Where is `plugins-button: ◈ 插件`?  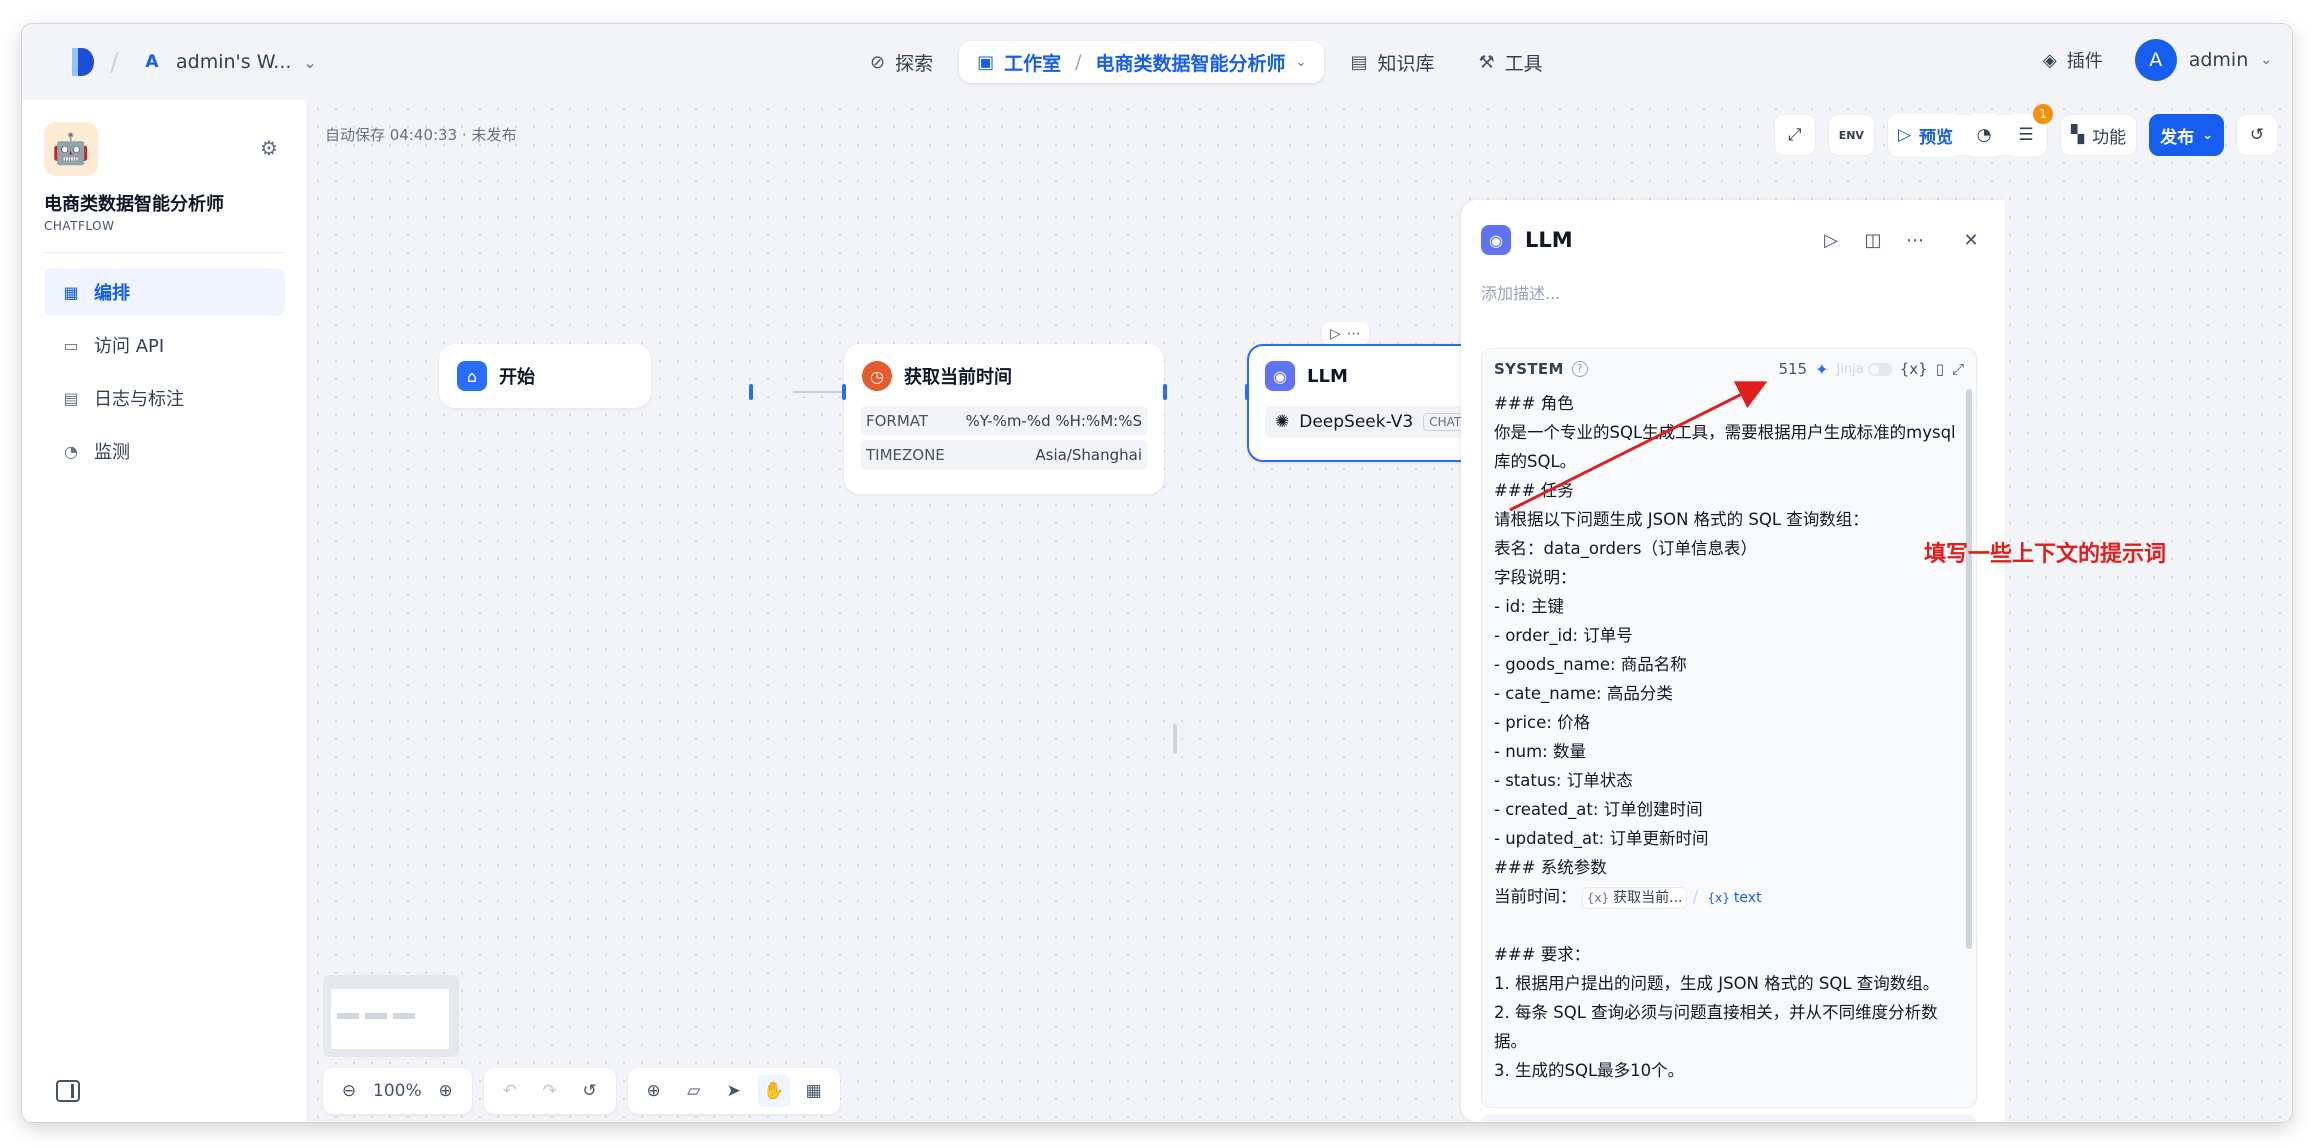
plugins-button: ◈ 插件 is located at coordinates (2073, 60).